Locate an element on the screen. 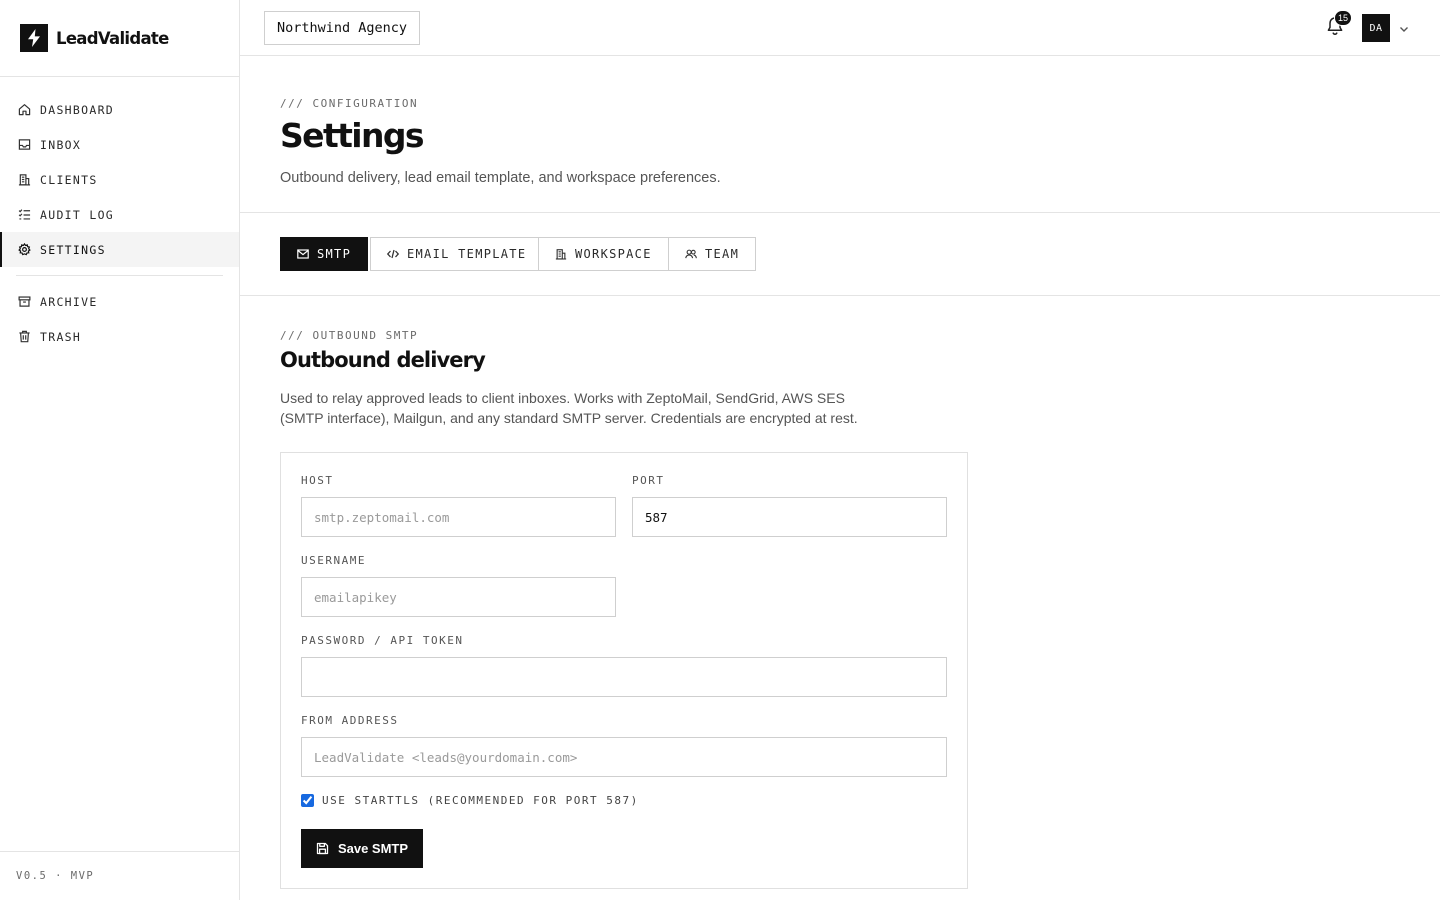 The height and width of the screenshot is (900, 1440). port-label: PORT is located at coordinates (648, 480).